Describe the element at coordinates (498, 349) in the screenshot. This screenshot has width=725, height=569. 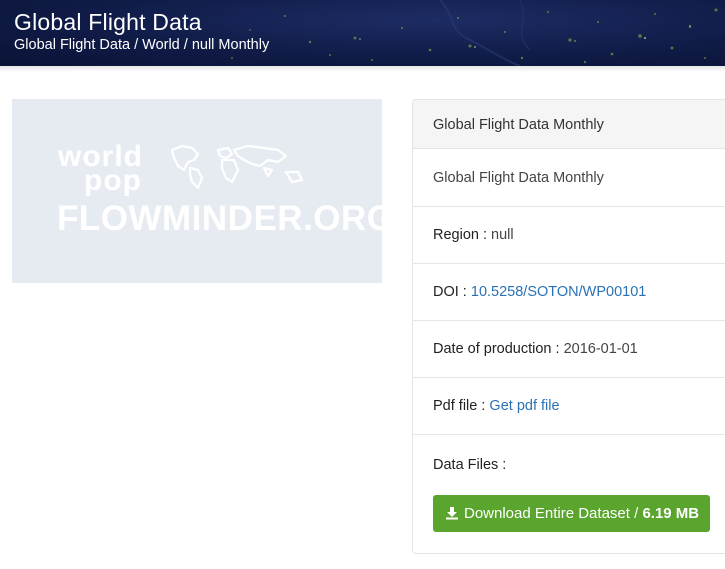
I see `date-label: Date of production :` at that location.